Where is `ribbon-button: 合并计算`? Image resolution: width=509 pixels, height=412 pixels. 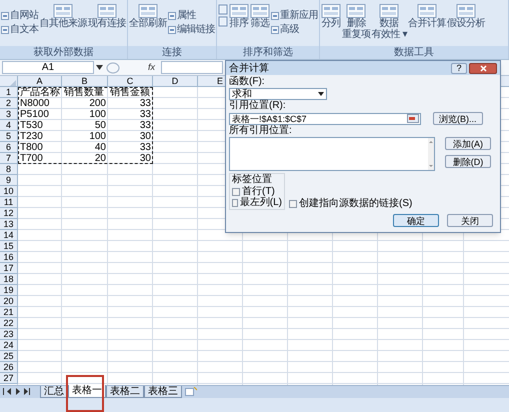
ribbon-button: 合并计算 is located at coordinates (427, 16).